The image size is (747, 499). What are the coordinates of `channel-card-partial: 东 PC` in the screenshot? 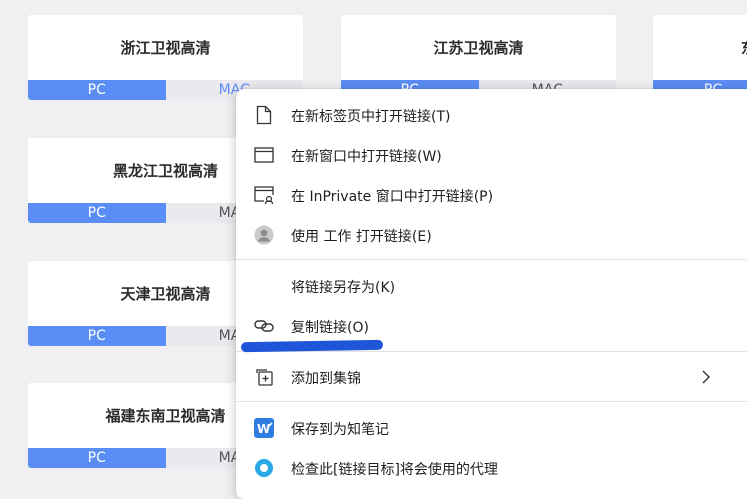 It's located at (700, 57).